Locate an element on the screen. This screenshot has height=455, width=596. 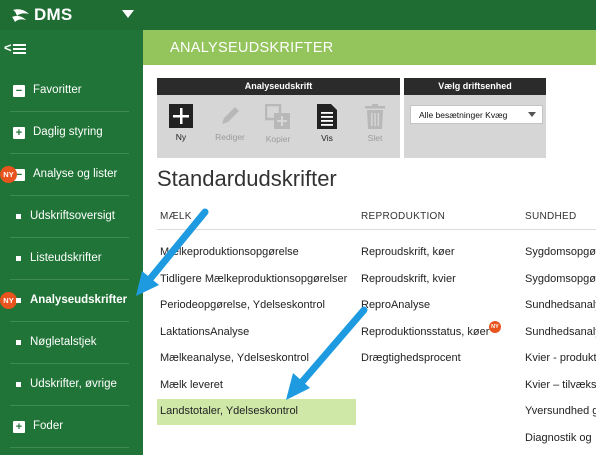
sidebar-item-daglig-styring: + Daglig styring is located at coordinates (71, 133).